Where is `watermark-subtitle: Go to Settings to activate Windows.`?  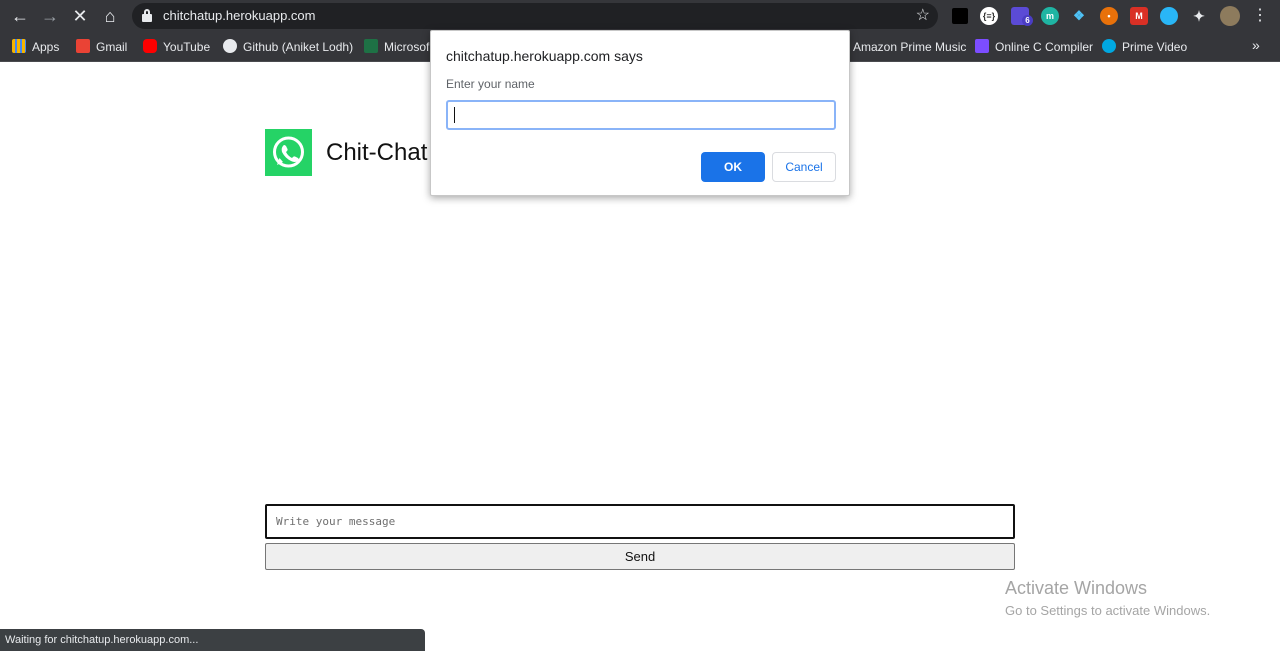 watermark-subtitle: Go to Settings to activate Windows. is located at coordinates (1108, 610).